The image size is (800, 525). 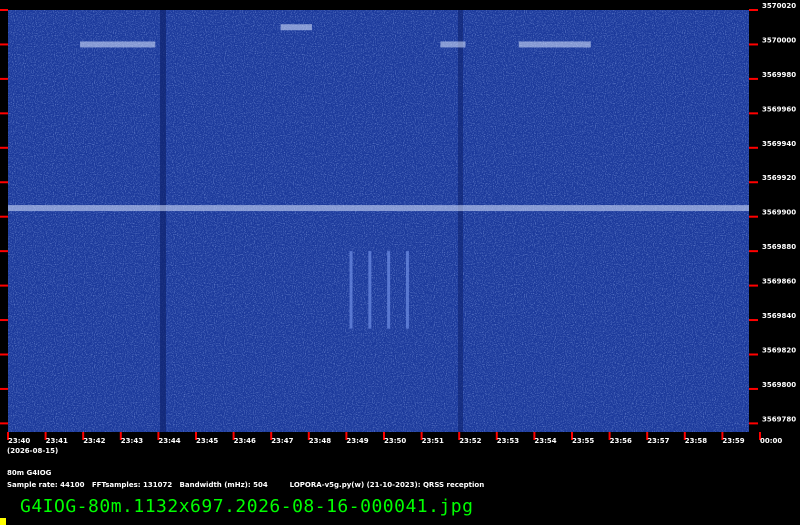 What do you see at coordinates (779, 350) in the screenshot?
I see `y-tick-label: 3569820` at bounding box center [779, 350].